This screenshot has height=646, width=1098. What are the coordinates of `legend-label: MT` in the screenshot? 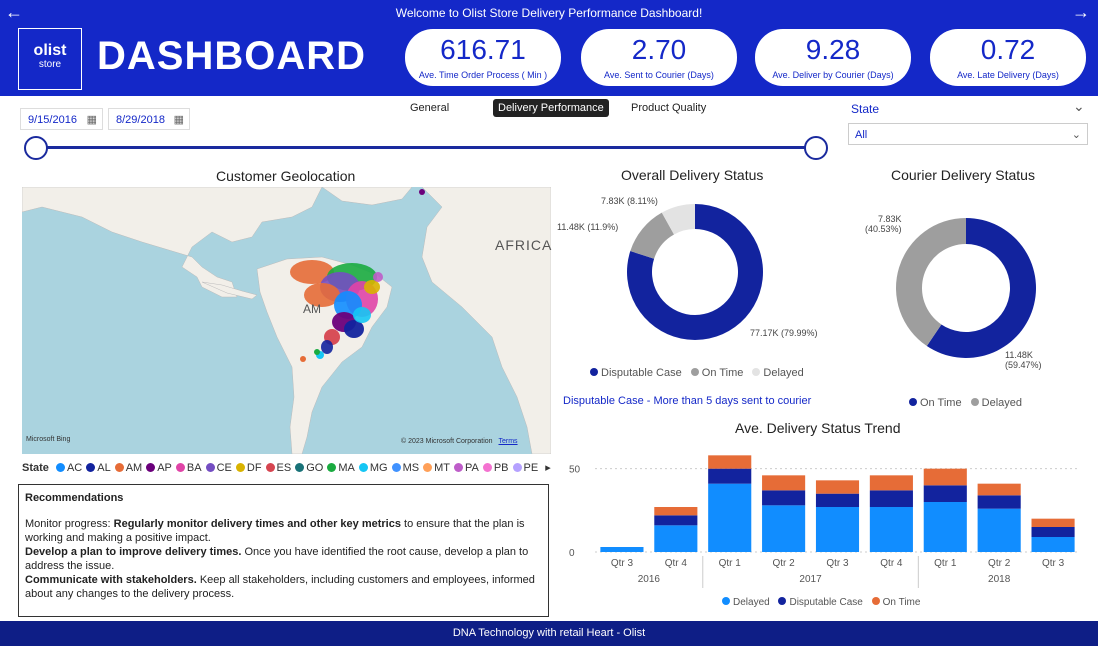 It's located at (442, 468).